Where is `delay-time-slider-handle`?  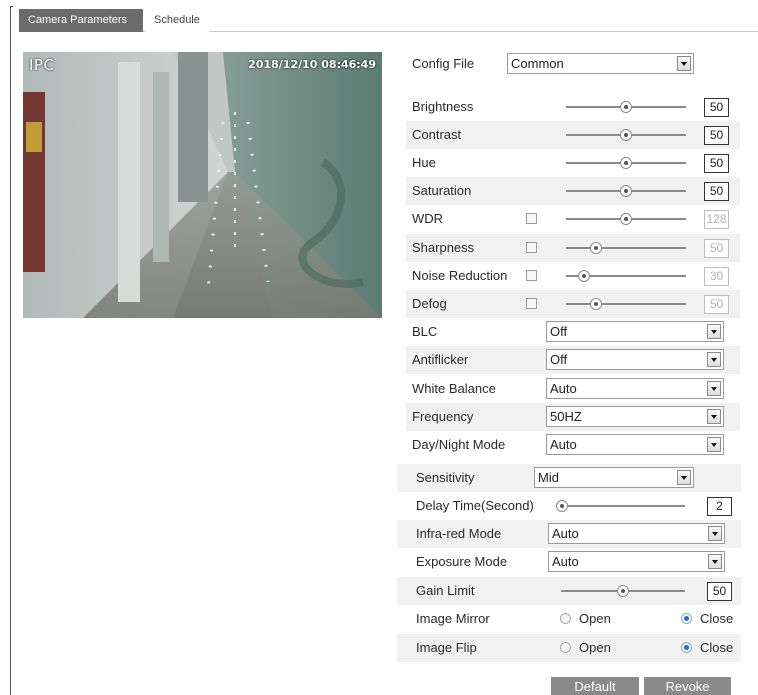
delay-time-slider-handle is located at coordinates (562, 506).